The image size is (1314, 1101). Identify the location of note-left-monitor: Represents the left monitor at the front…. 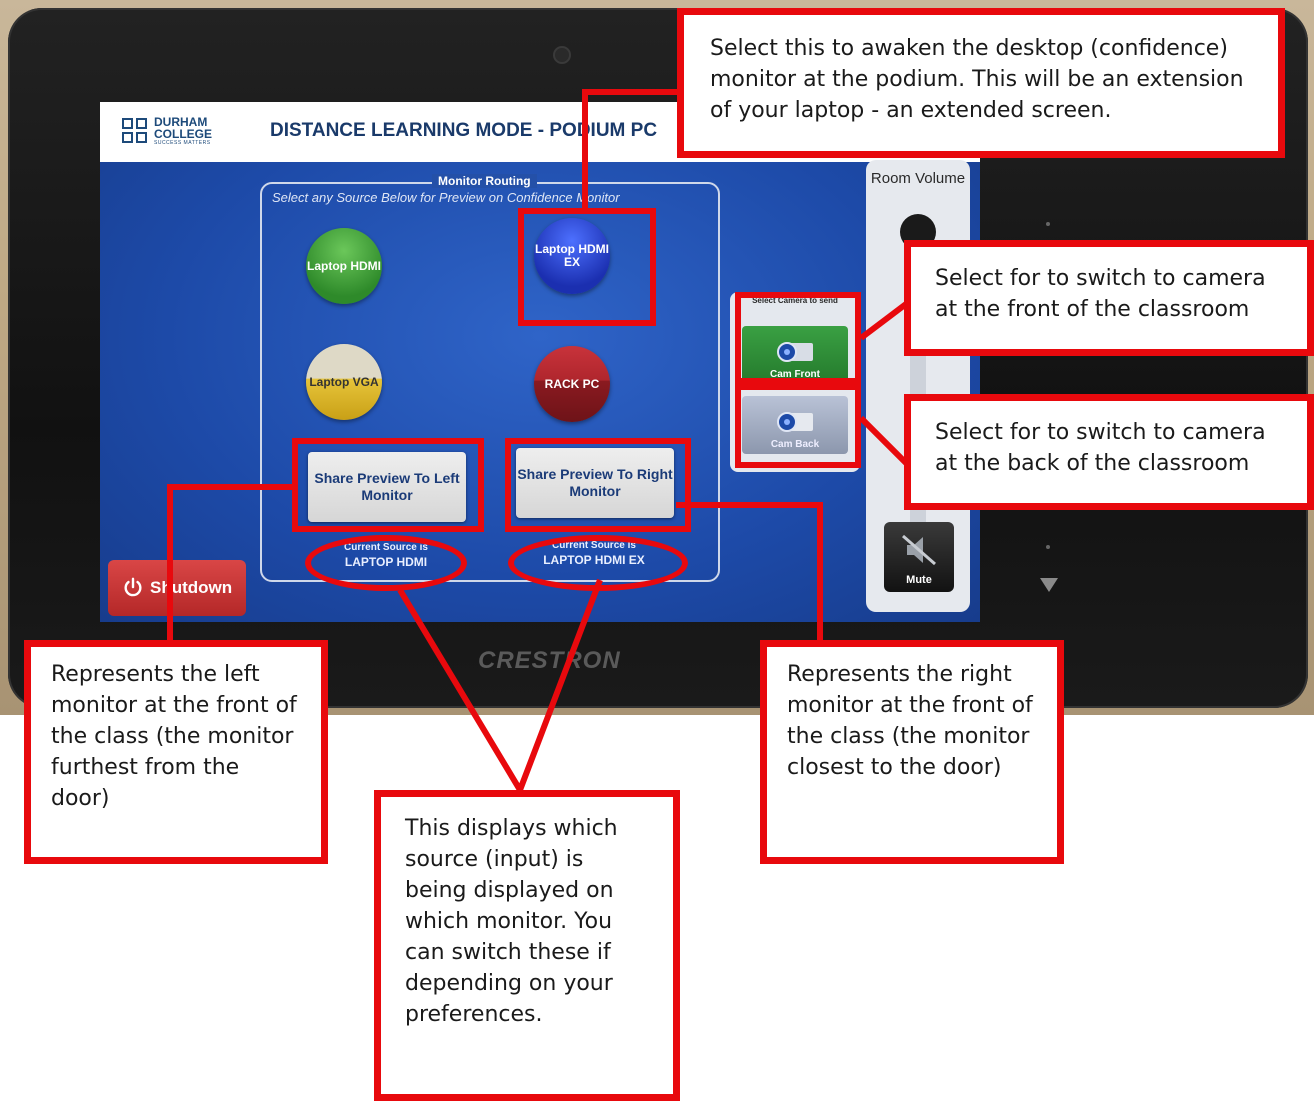
(176, 752).